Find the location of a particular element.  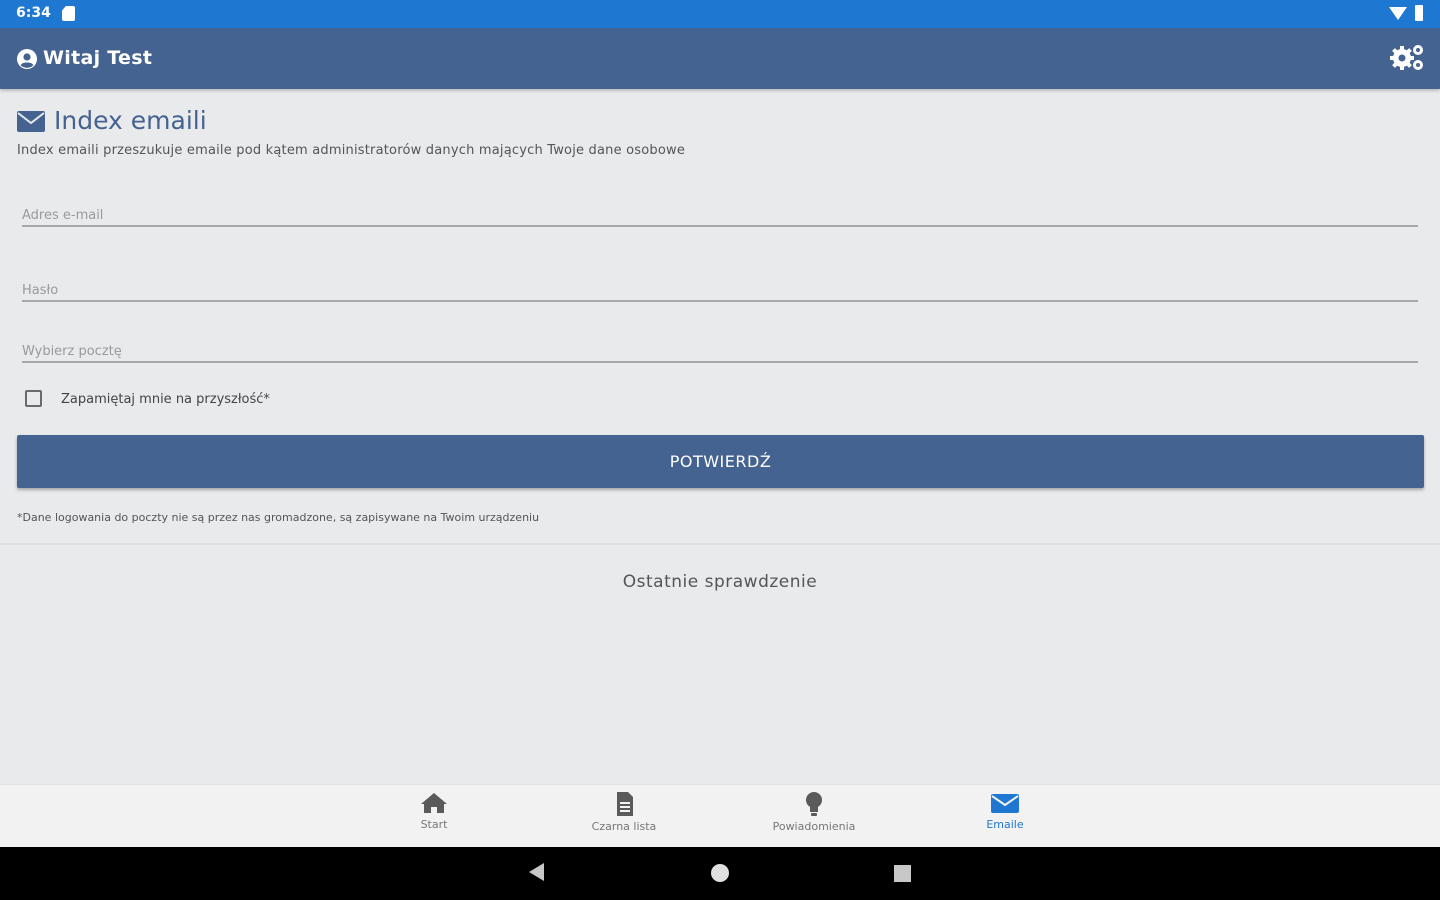

email-field is located at coordinates (720, 216).